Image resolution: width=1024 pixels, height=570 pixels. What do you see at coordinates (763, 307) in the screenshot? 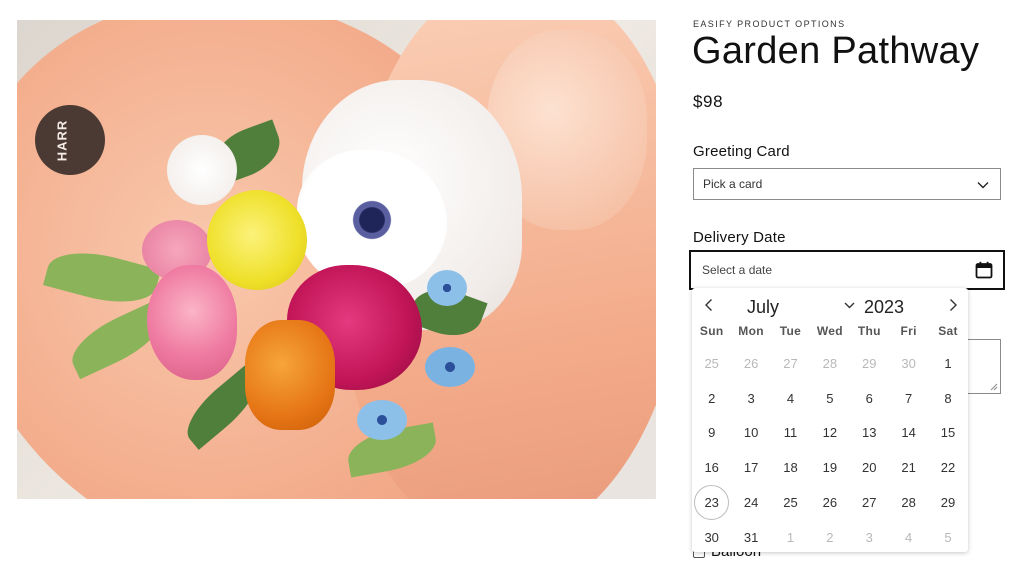
I see `month-select: July` at bounding box center [763, 307].